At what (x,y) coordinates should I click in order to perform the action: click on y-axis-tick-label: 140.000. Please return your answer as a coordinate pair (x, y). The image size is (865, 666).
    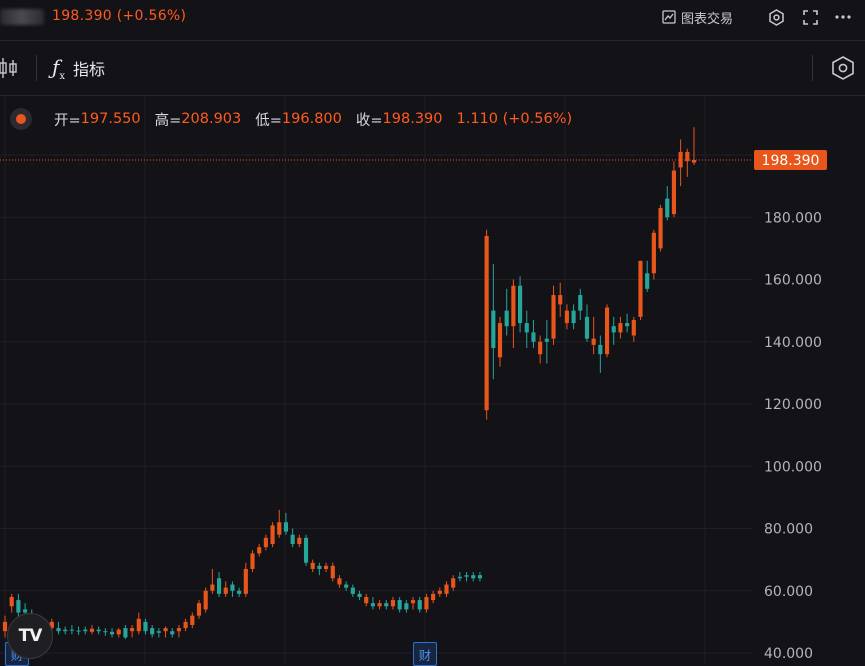
    Looking at the image, I should click on (793, 343).